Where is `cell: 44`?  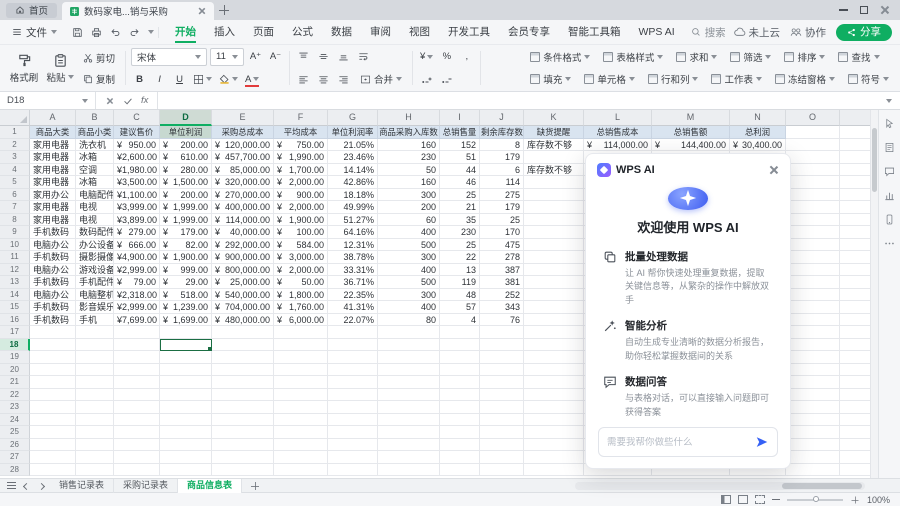 cell: 44 is located at coordinates (460, 169).